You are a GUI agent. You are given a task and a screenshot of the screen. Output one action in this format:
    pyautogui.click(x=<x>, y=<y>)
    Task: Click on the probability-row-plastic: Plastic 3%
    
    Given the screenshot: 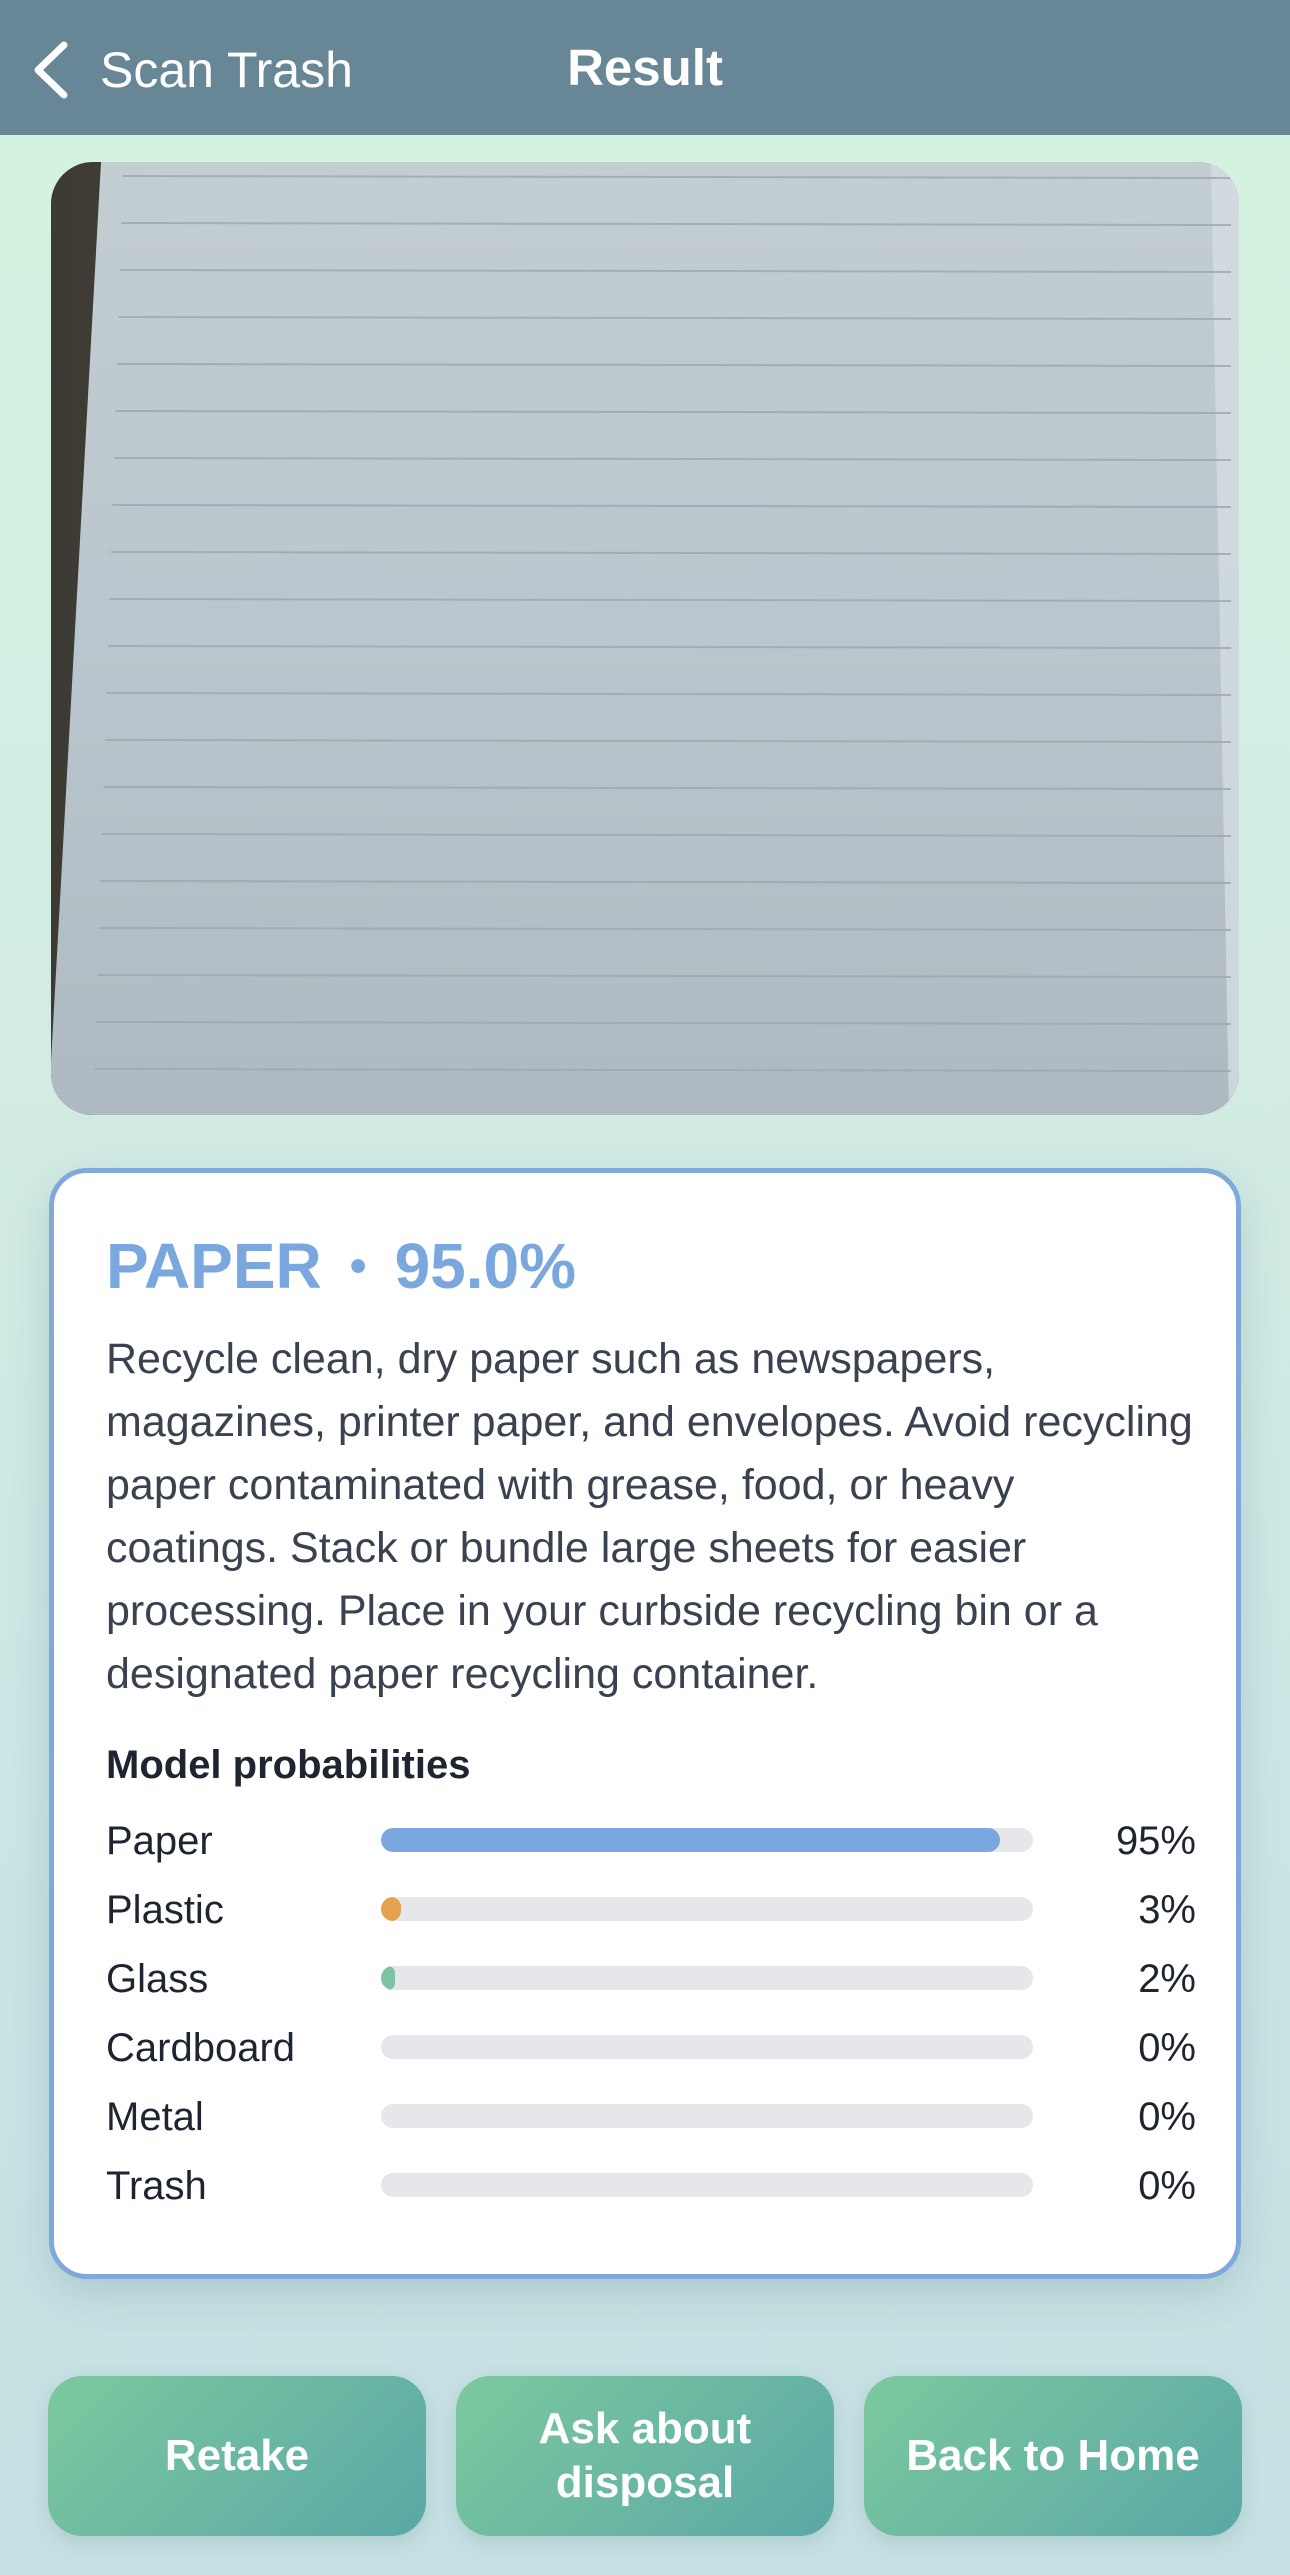 What is the action you would take?
    pyautogui.click(x=651, y=1912)
    